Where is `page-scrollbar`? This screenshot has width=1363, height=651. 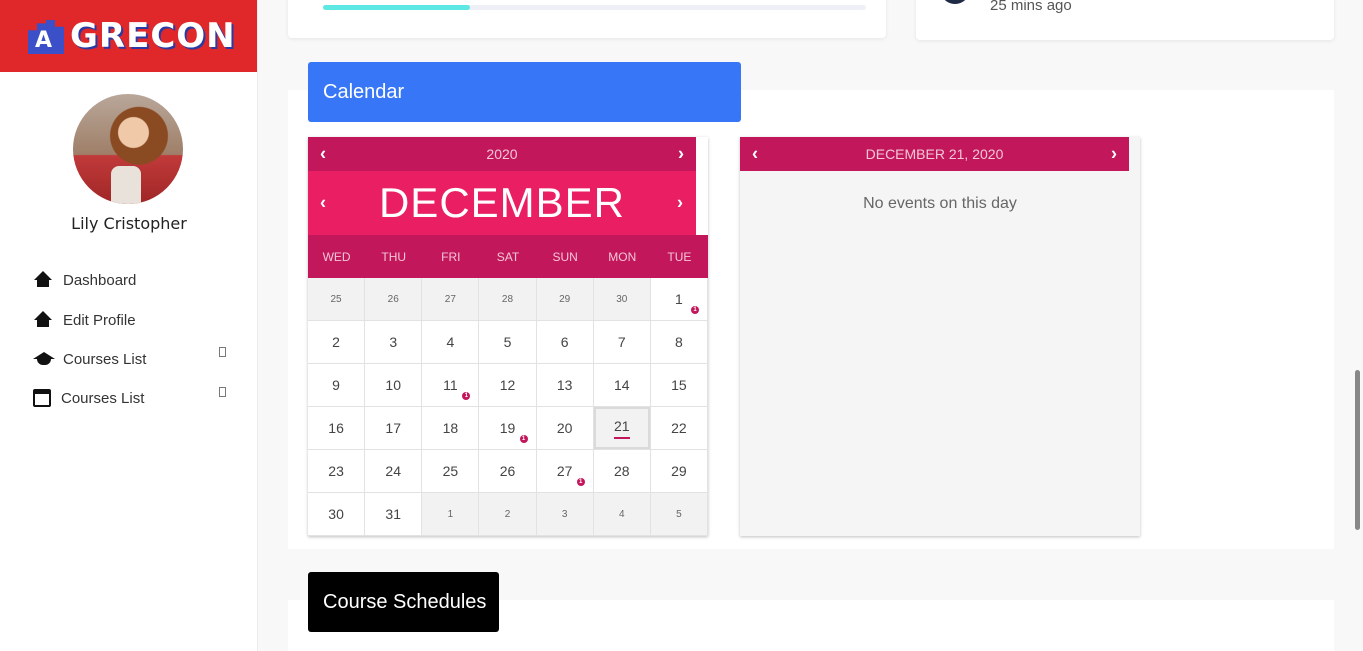 page-scrollbar is located at coordinates (1357, 450).